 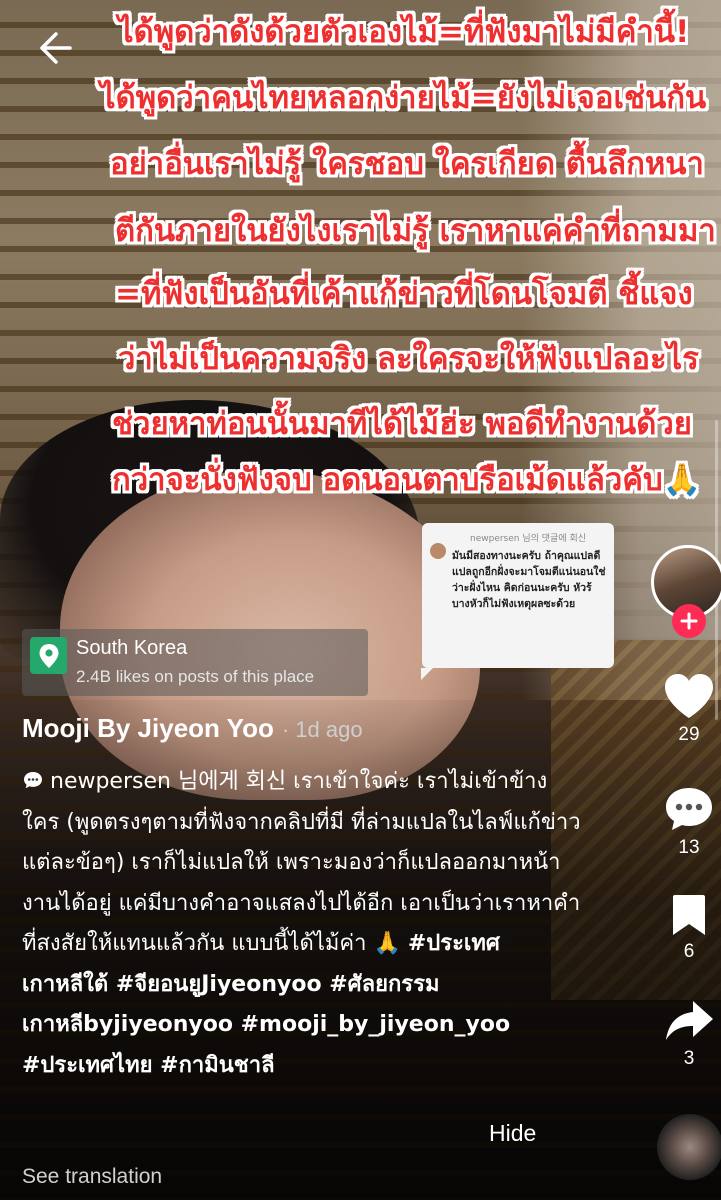 I want to click on overlay-line: ว่าไม่เป็นความจริง ละใครจะให้ฟังแปลอะไร, so click(x=408, y=359).